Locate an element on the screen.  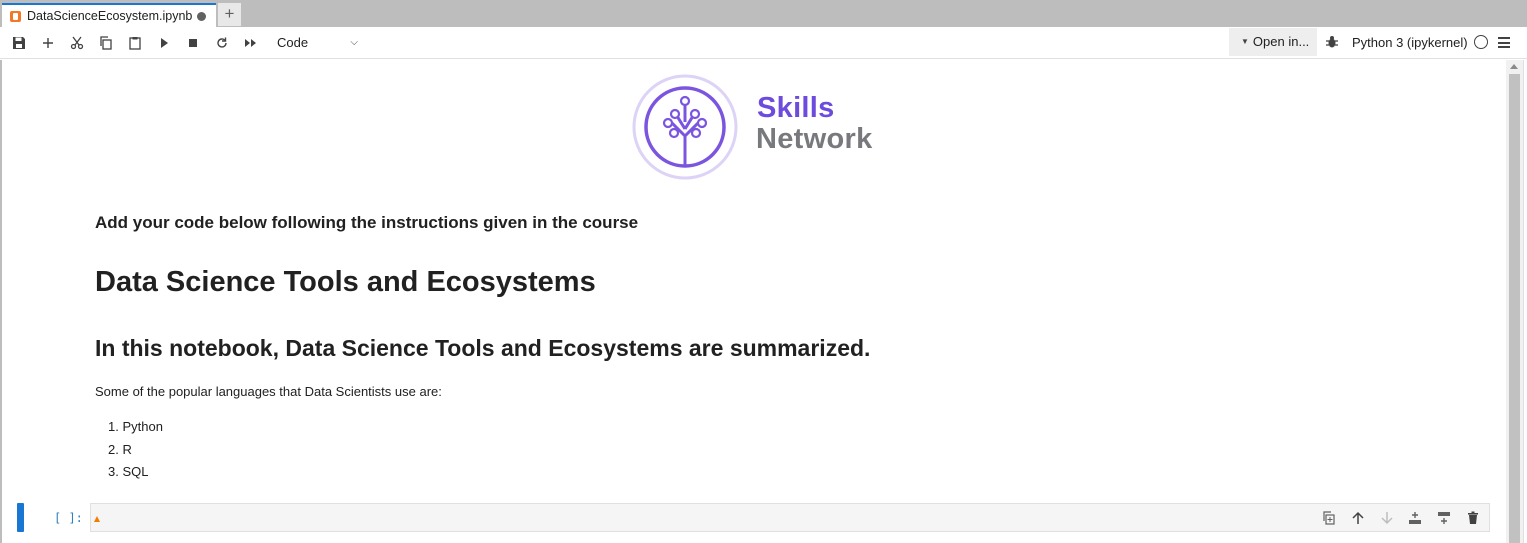
left-border is located at coordinates (1, 301).